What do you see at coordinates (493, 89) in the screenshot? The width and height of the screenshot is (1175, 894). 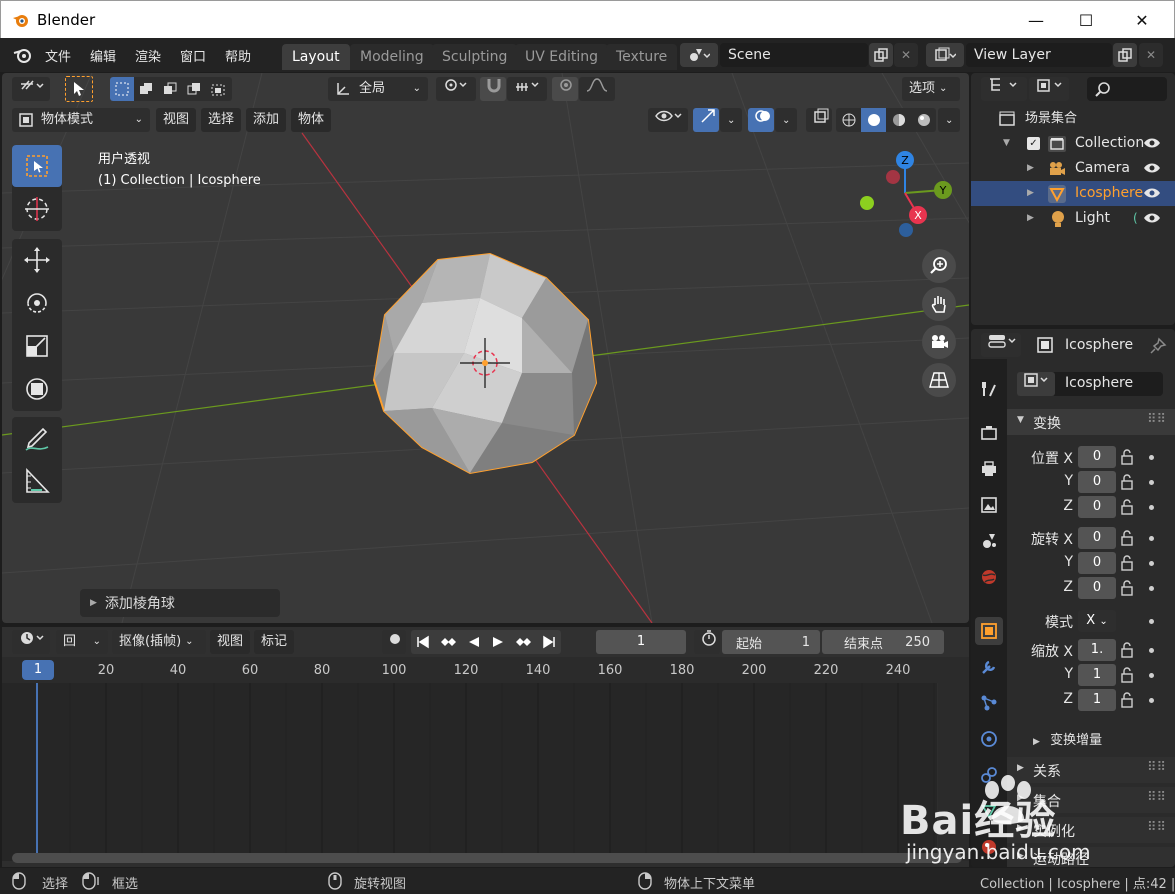 I see `snap-toggle-button` at bounding box center [493, 89].